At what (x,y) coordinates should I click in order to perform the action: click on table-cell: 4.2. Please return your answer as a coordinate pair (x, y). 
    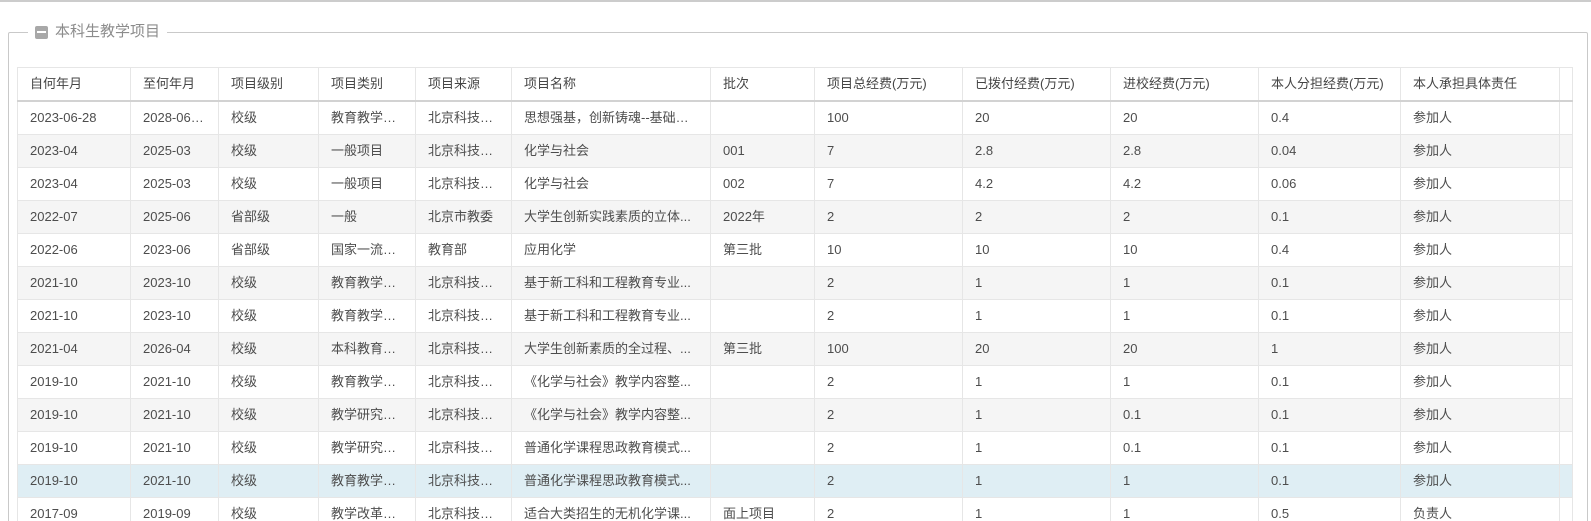
    Looking at the image, I should click on (1036, 184).